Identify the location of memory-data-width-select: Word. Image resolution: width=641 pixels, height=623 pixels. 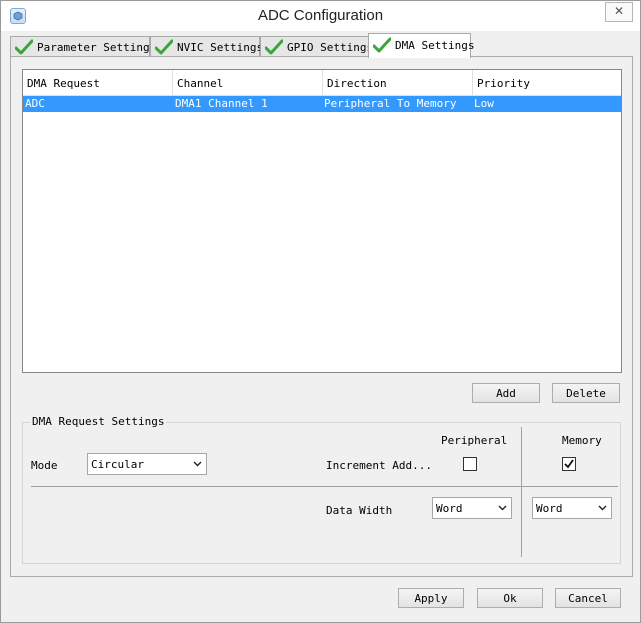
(572, 508).